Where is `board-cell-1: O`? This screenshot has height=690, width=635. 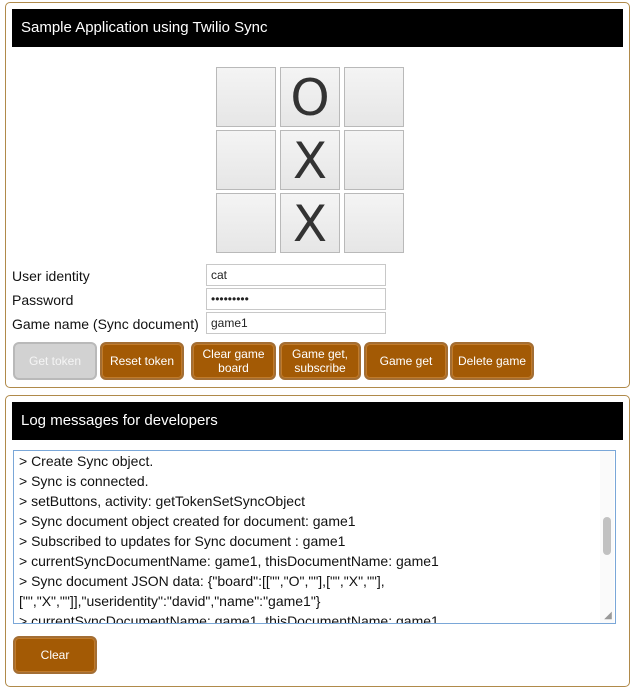 board-cell-1: O is located at coordinates (310, 97).